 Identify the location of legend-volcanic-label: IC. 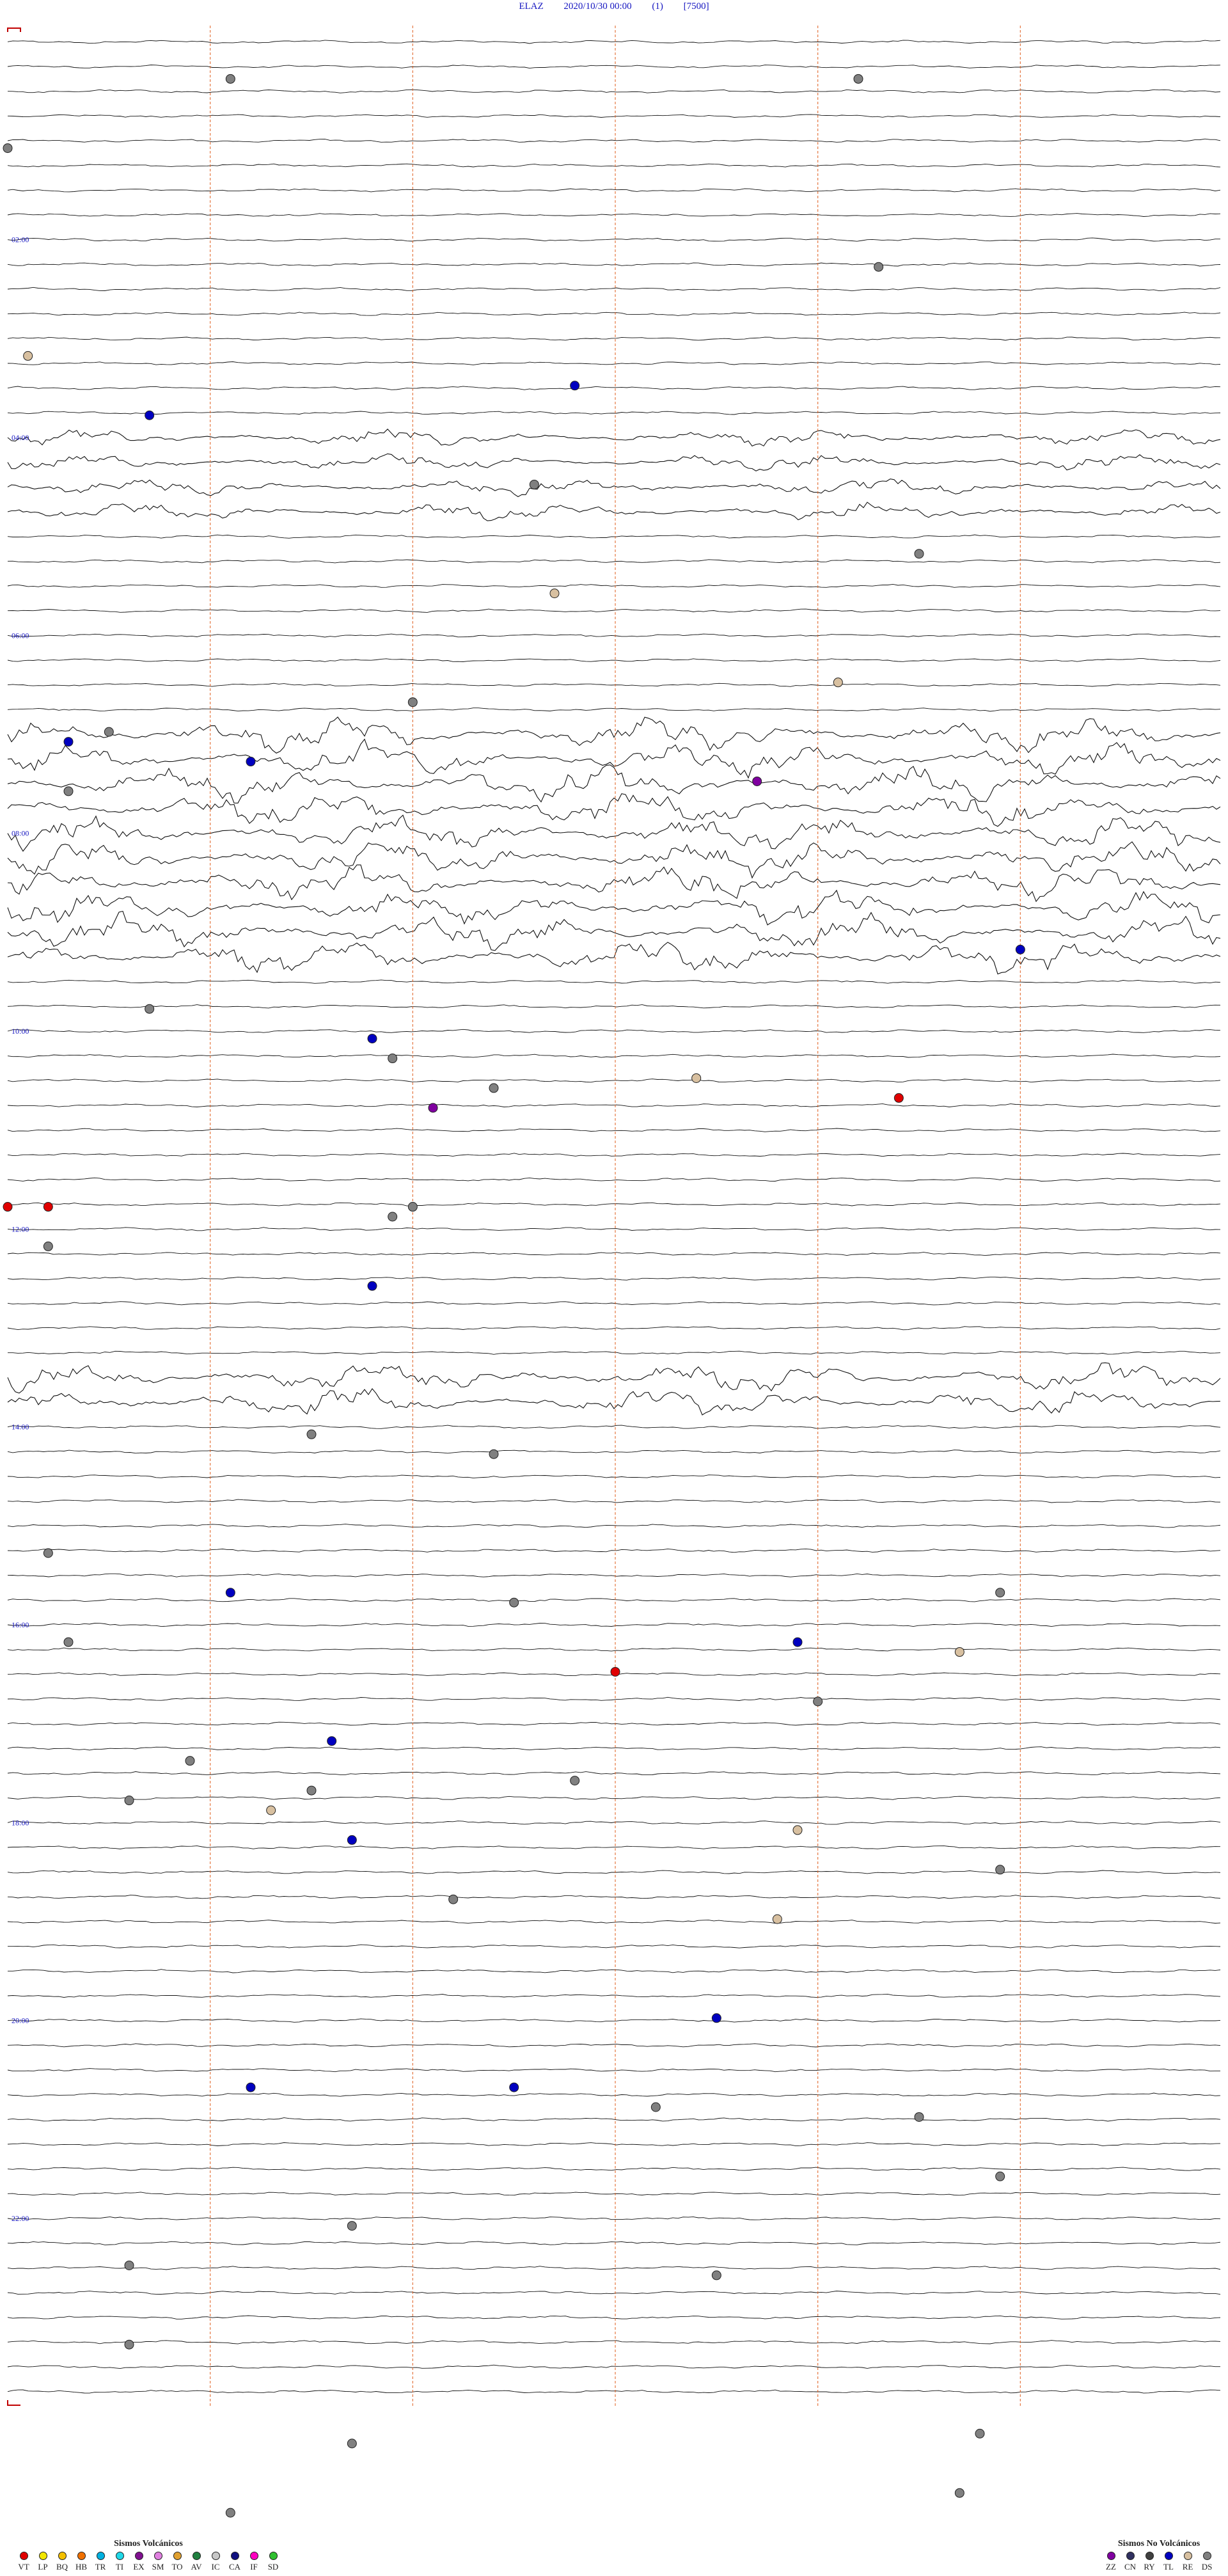
(215, 2567).